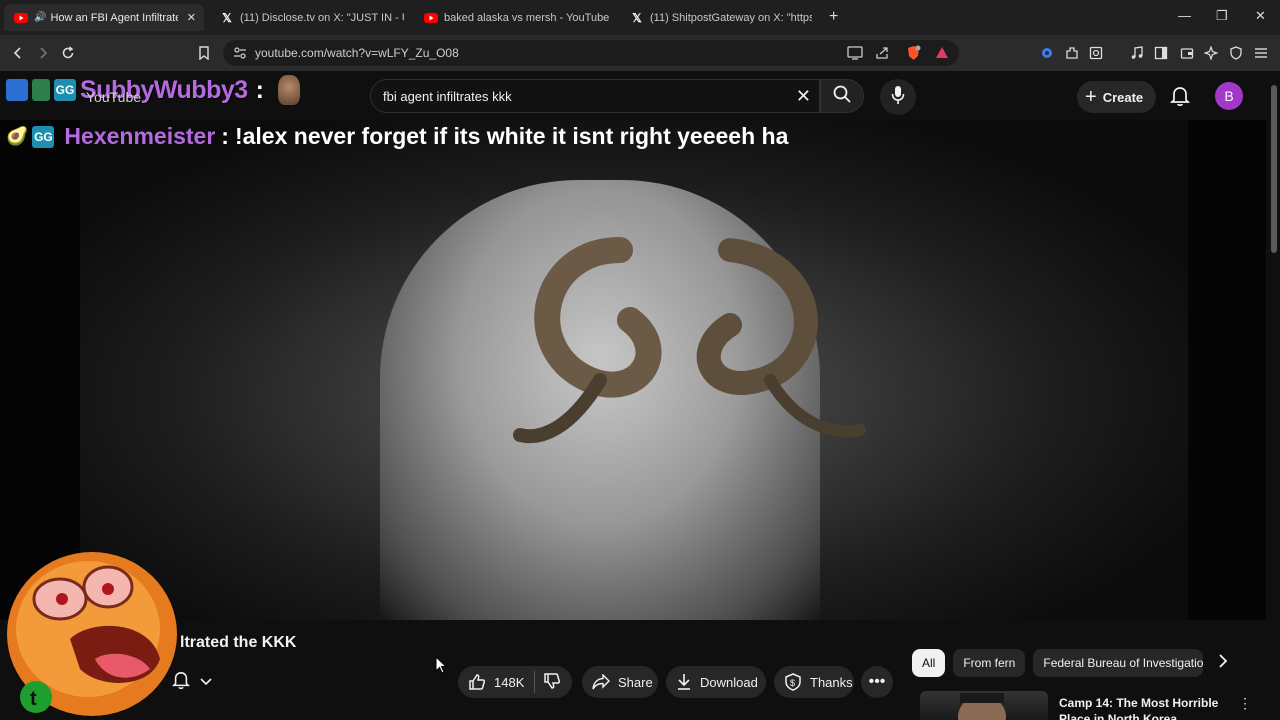 Image resolution: width=1280 pixels, height=720 pixels. Describe the element at coordinates (729, 682) in the screenshot. I see `download-label: Download` at that location.